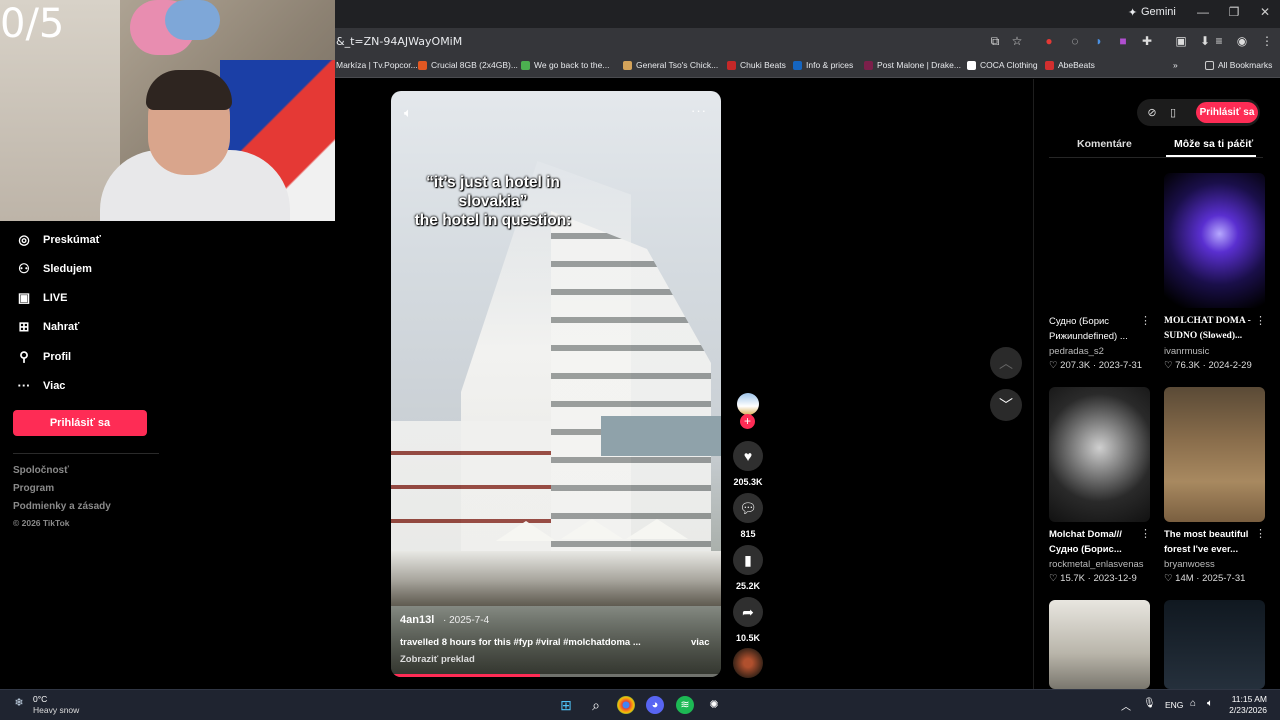 The height and width of the screenshot is (720, 1280). What do you see at coordinates (1247, 699) in the screenshot?
I see `clock-time: 11:15 AM` at bounding box center [1247, 699].